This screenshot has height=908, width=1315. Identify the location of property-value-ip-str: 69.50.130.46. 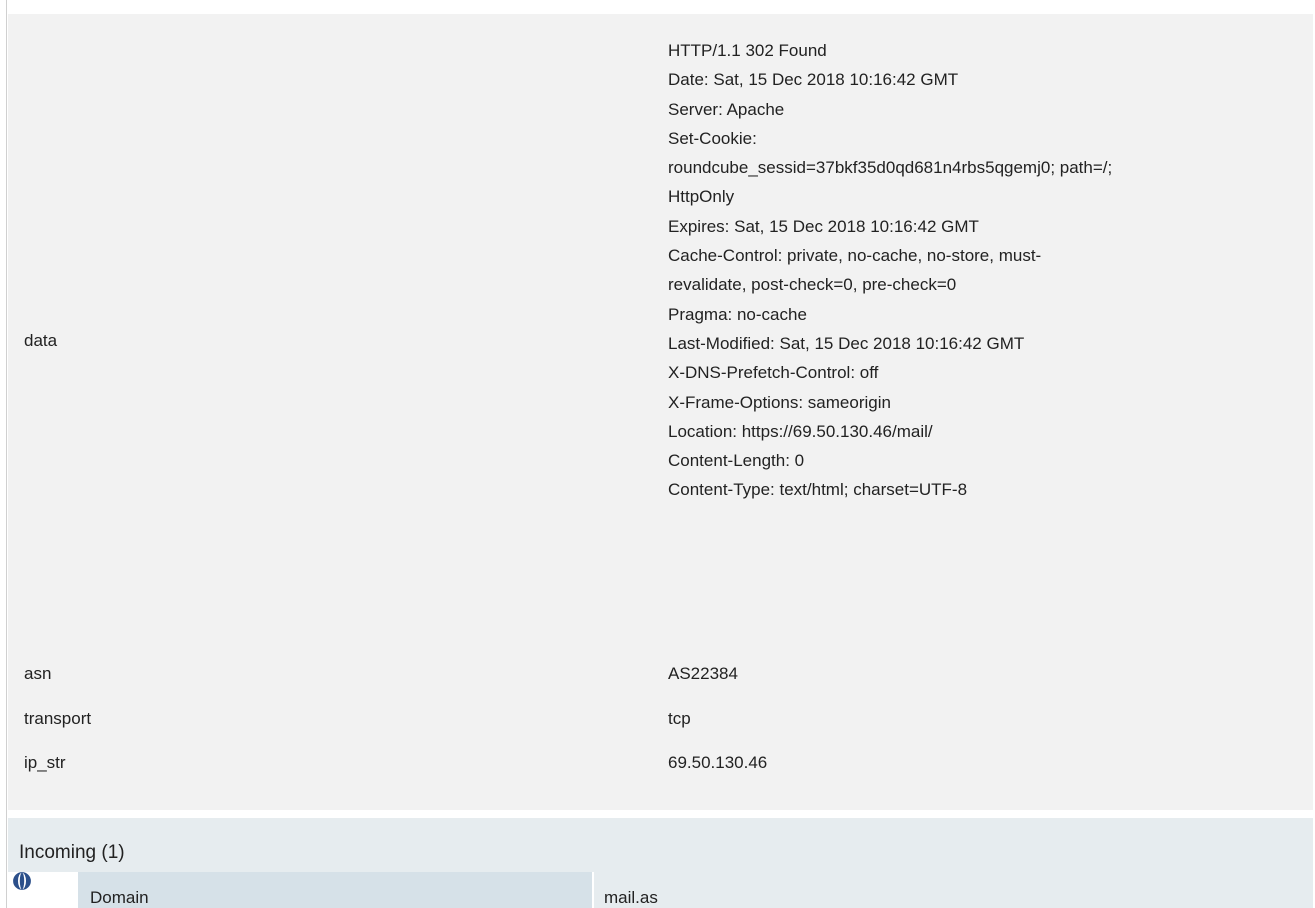
(718, 762).